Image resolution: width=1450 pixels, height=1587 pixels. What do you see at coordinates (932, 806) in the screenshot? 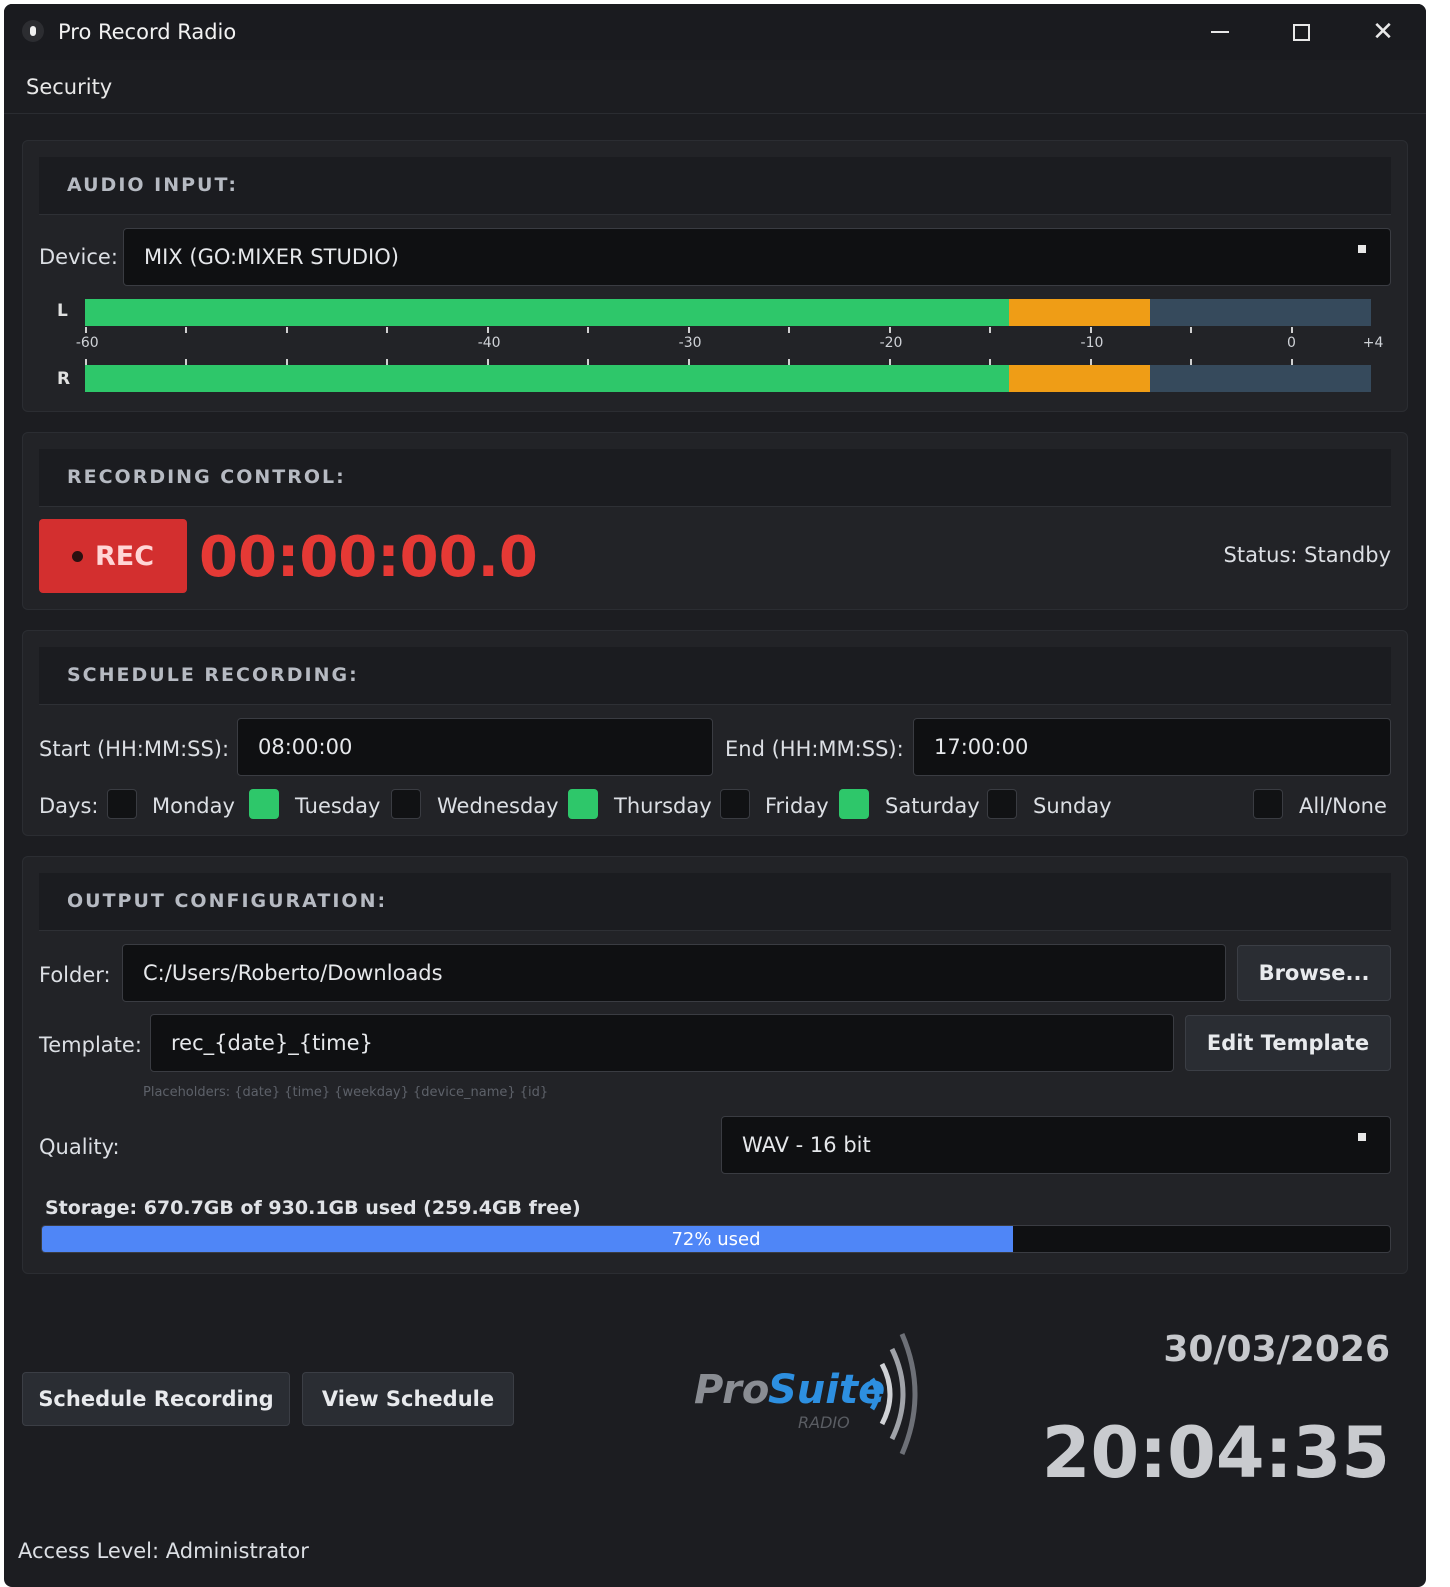
I see `saturday-label: Saturday` at bounding box center [932, 806].